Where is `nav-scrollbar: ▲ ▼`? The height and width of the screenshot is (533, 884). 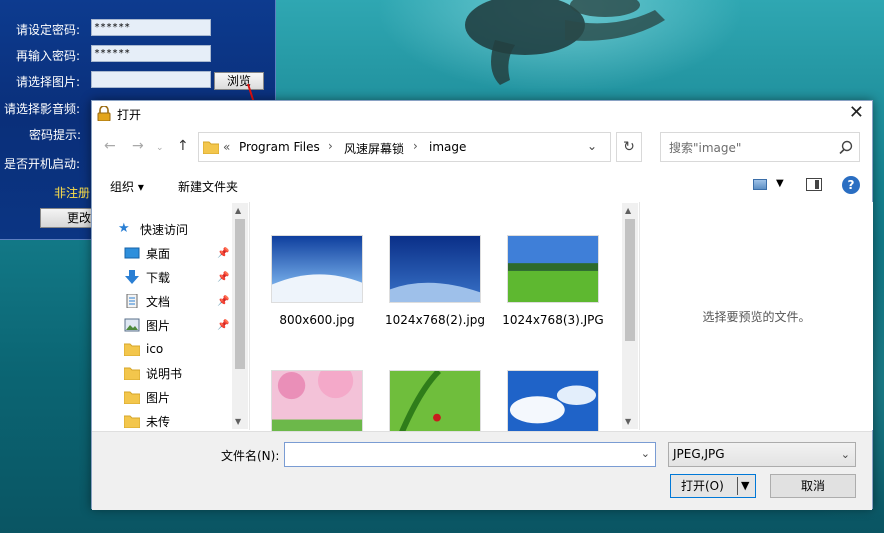
nav-scrollbar: ▲ ▼ is located at coordinates (240, 316).